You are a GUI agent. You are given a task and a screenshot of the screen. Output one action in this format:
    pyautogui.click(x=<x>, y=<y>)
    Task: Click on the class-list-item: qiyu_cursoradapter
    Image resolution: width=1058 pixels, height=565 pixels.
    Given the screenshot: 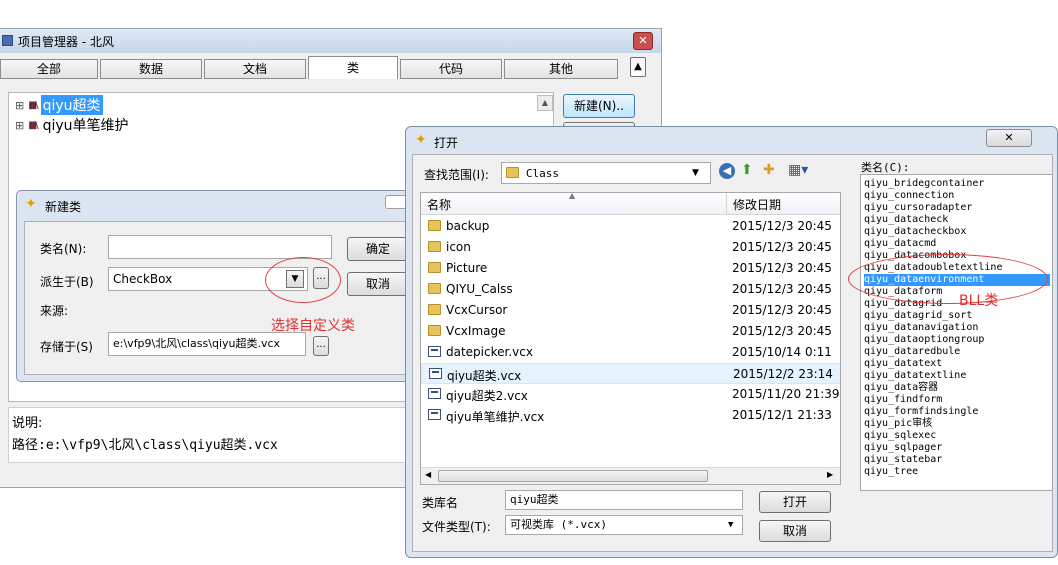 What is the action you would take?
    pyautogui.click(x=957, y=208)
    